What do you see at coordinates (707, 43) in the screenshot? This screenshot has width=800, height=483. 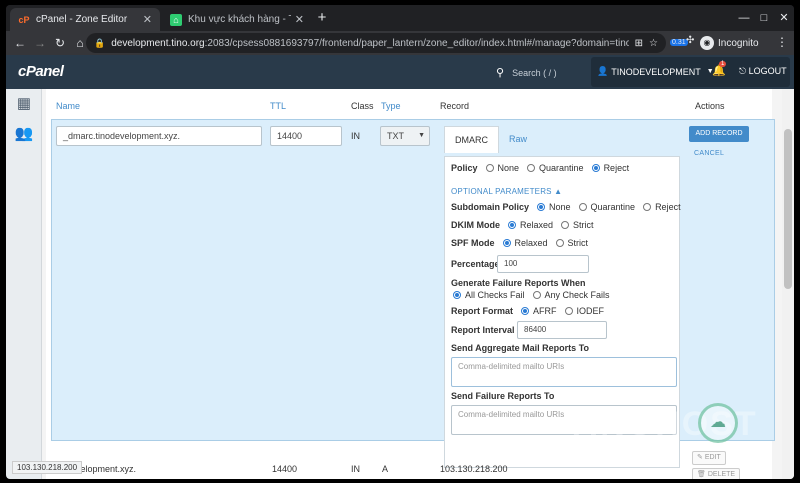 I see `incognito-icon: ◉` at bounding box center [707, 43].